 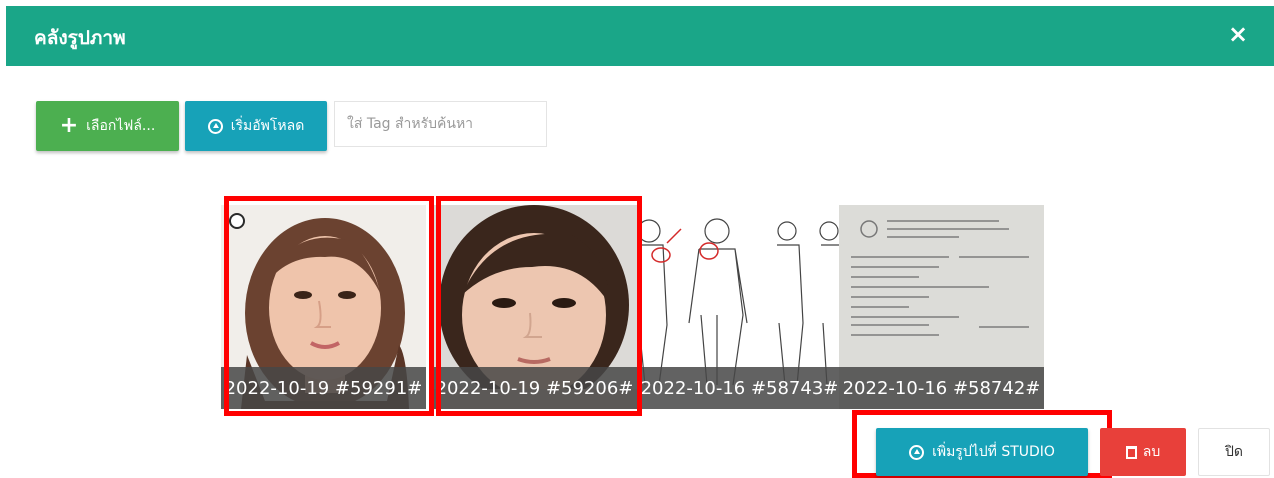 I want to click on close-label: ปิด, so click(x=1234, y=452).